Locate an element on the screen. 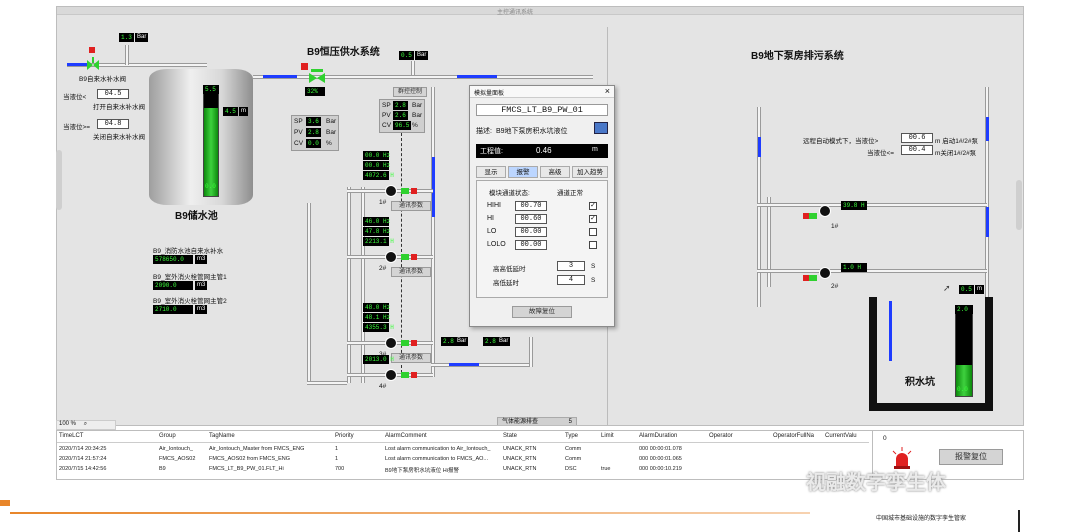 The image size is (1080, 532). main-valve-icon is located at coordinates (317, 75).